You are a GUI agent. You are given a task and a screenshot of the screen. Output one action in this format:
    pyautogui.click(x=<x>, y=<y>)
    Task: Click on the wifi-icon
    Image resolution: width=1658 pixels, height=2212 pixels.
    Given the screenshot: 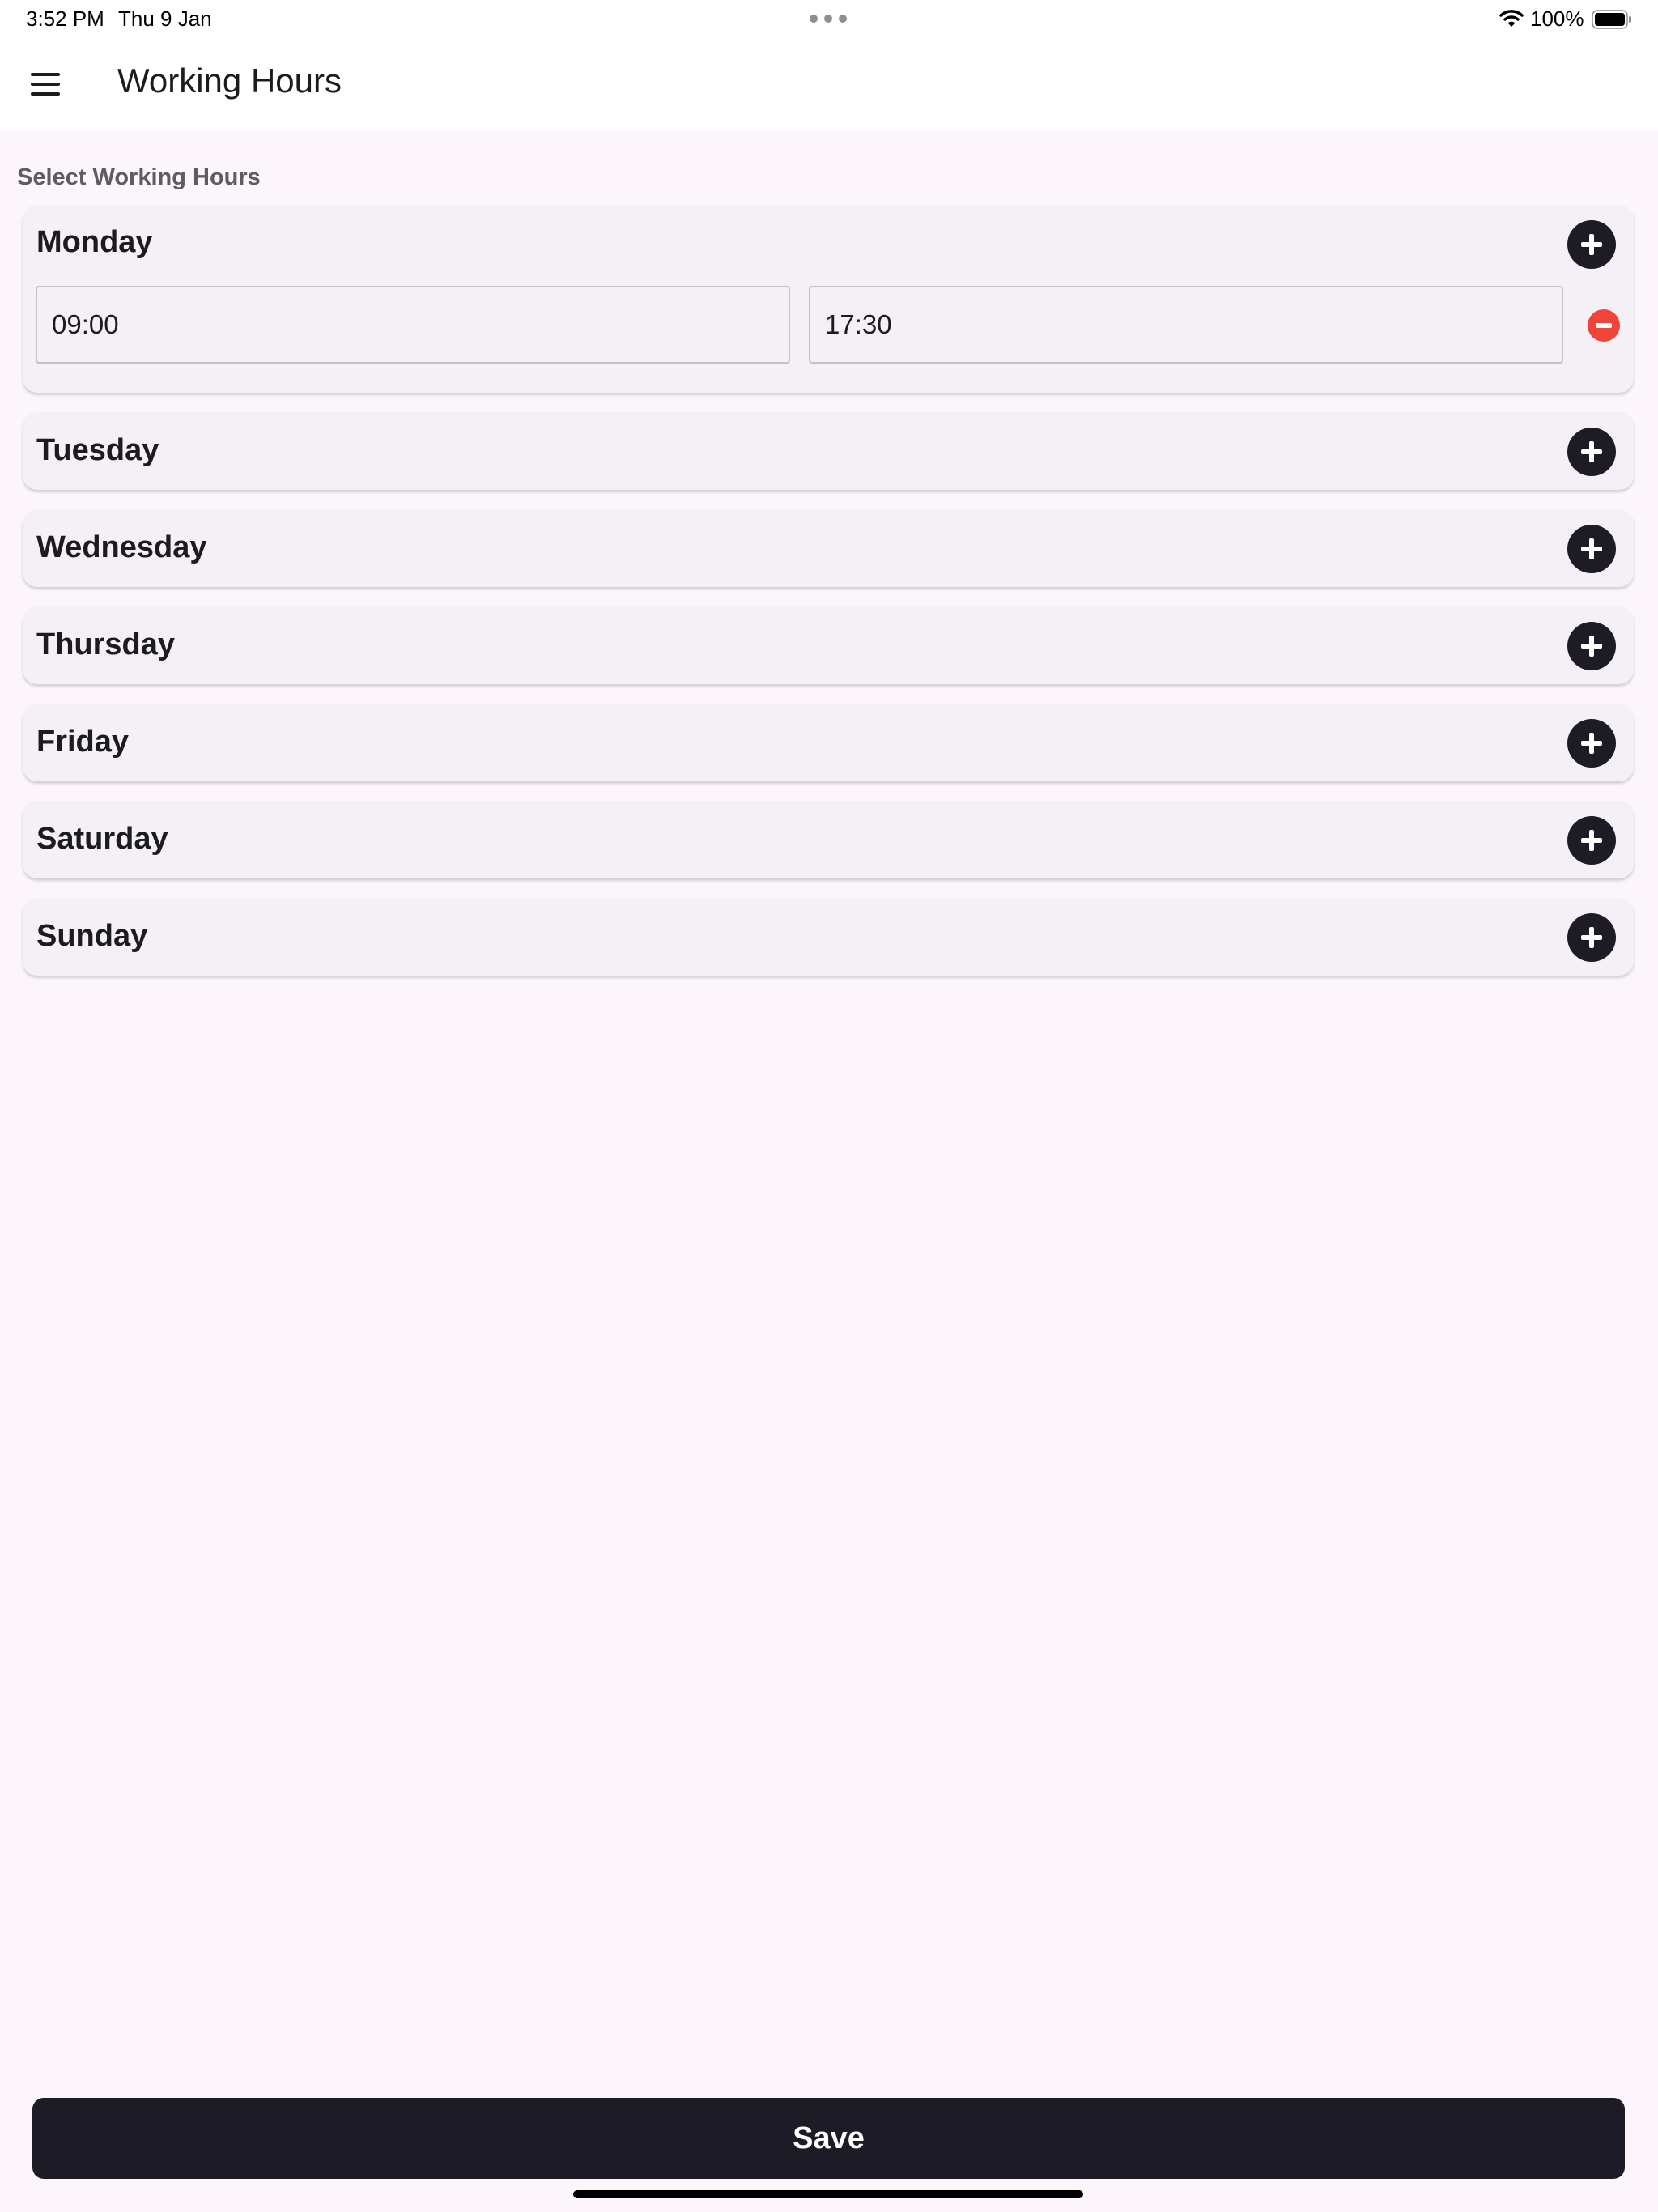 What is the action you would take?
    pyautogui.click(x=1511, y=19)
    